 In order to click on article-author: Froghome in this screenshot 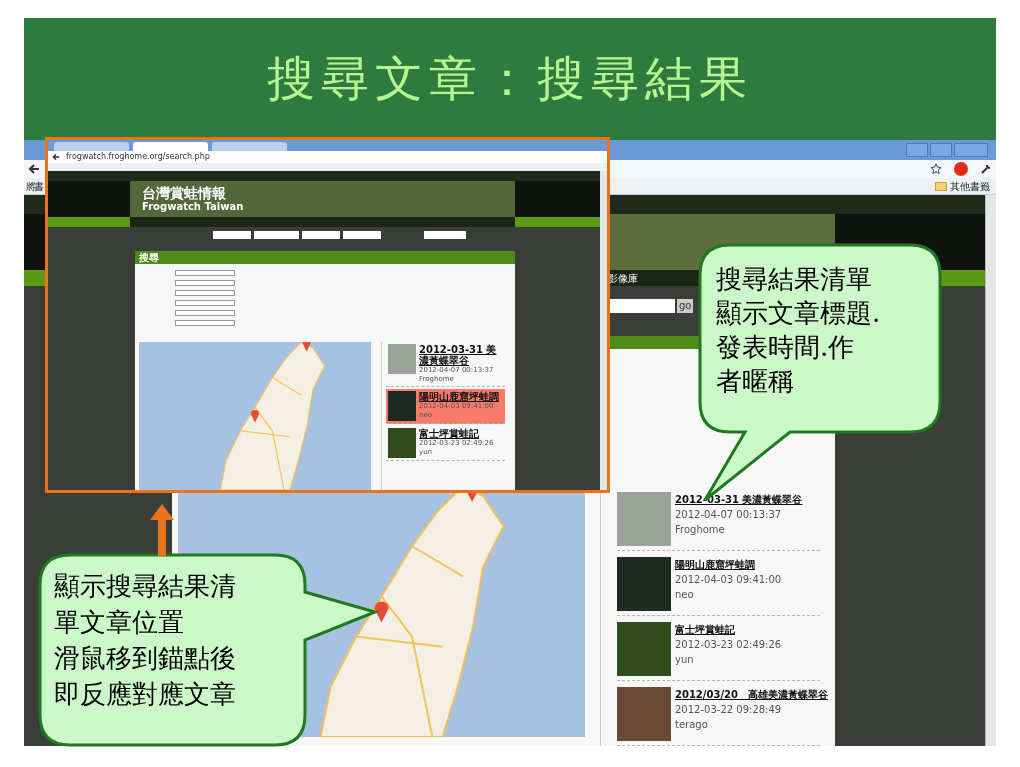, I will do `click(700, 530)`.